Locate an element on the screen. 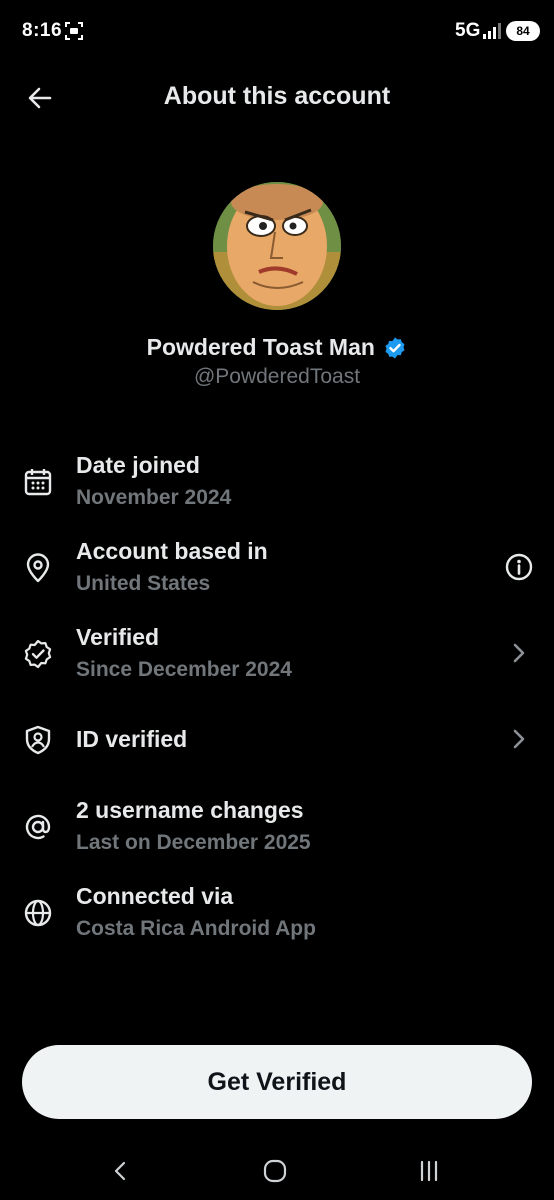 Image resolution: width=554 pixels, height=1200 pixels. row-subtitle: United States is located at coordinates (143, 583).